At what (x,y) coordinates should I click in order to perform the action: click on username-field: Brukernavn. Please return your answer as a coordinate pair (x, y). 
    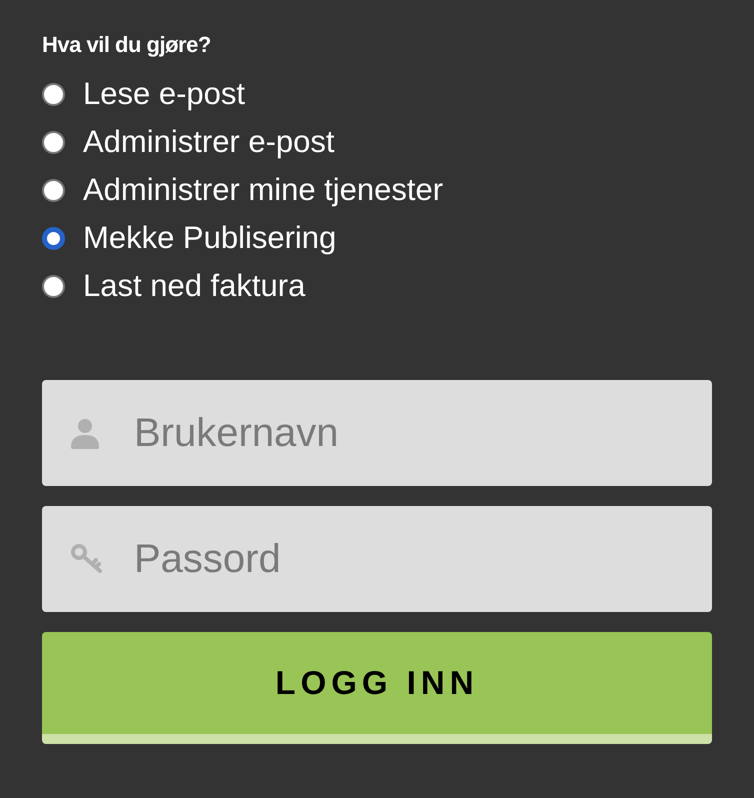
    Looking at the image, I should click on (377, 433).